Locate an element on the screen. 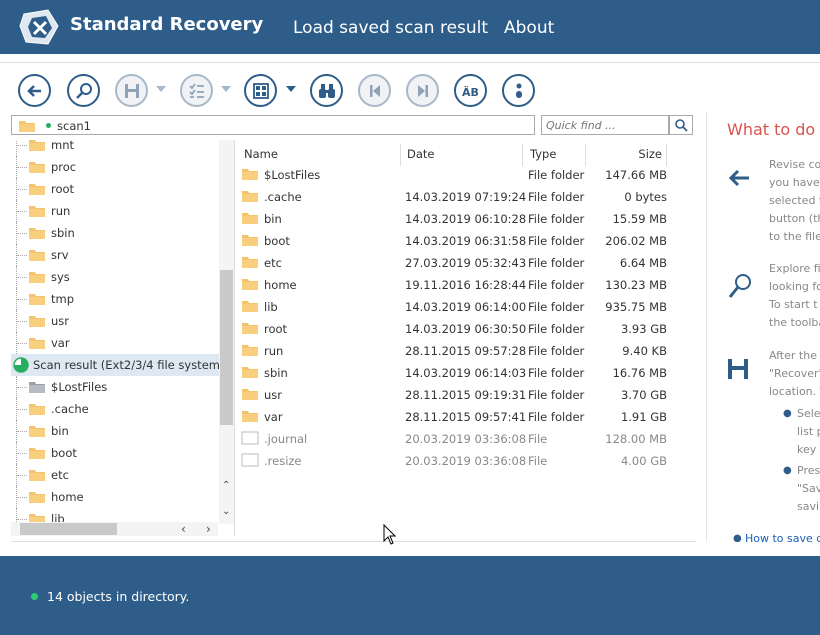 This screenshot has height=635, width=820. save-dropdown-caret is located at coordinates (161, 89).